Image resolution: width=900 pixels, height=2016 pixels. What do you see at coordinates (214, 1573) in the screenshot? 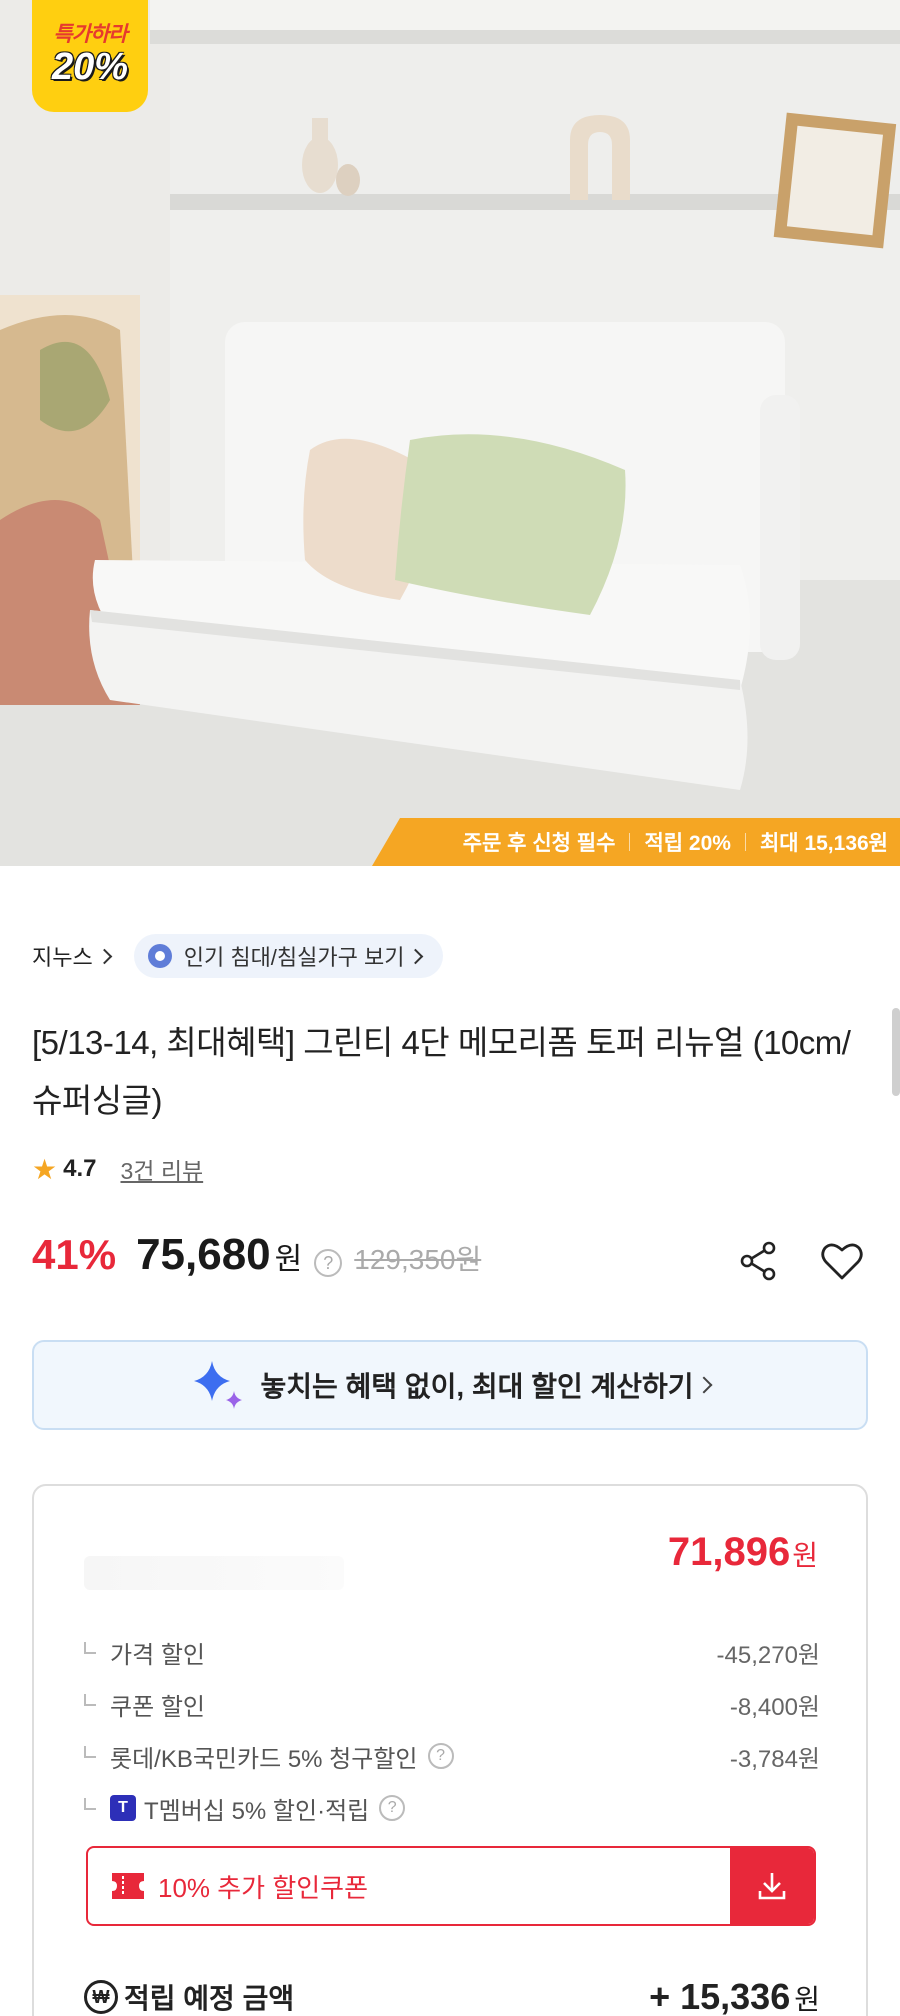
I see `final-price-label-placeholder` at bounding box center [214, 1573].